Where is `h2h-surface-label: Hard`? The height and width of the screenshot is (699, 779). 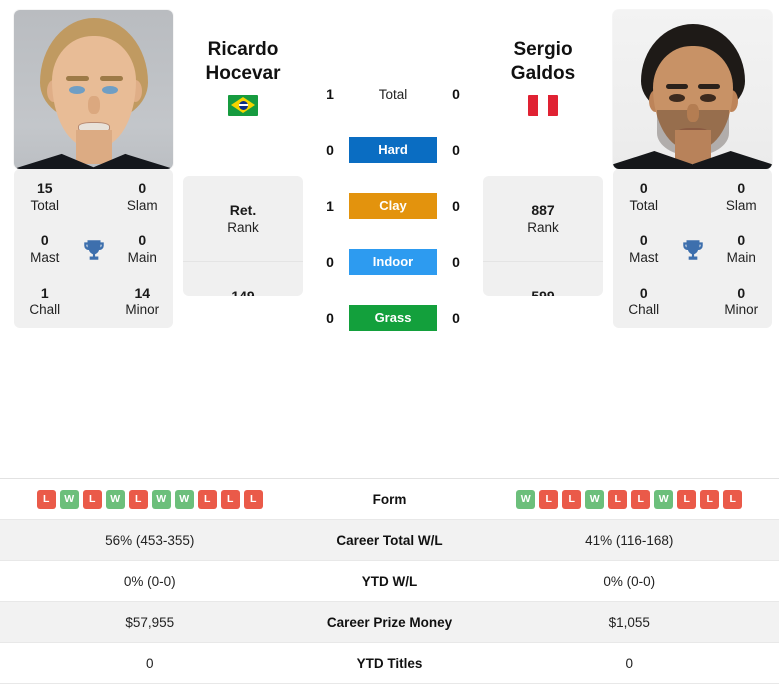 h2h-surface-label: Hard is located at coordinates (393, 150).